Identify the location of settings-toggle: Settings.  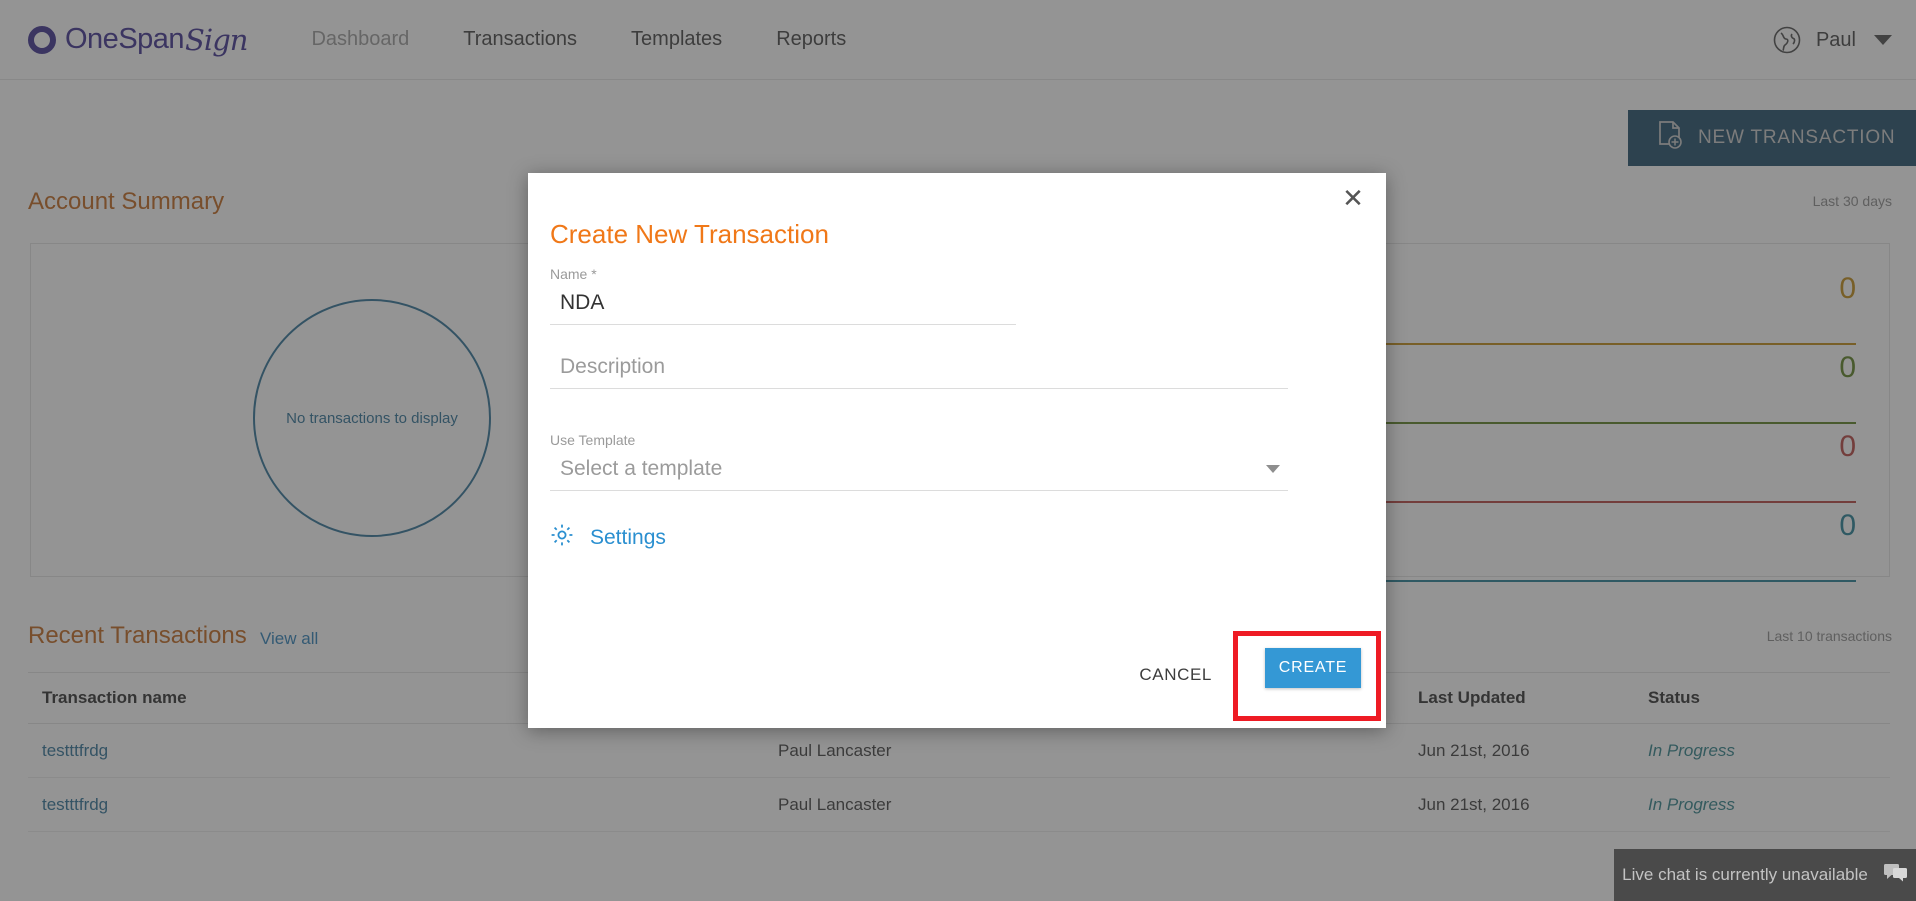
(608, 538).